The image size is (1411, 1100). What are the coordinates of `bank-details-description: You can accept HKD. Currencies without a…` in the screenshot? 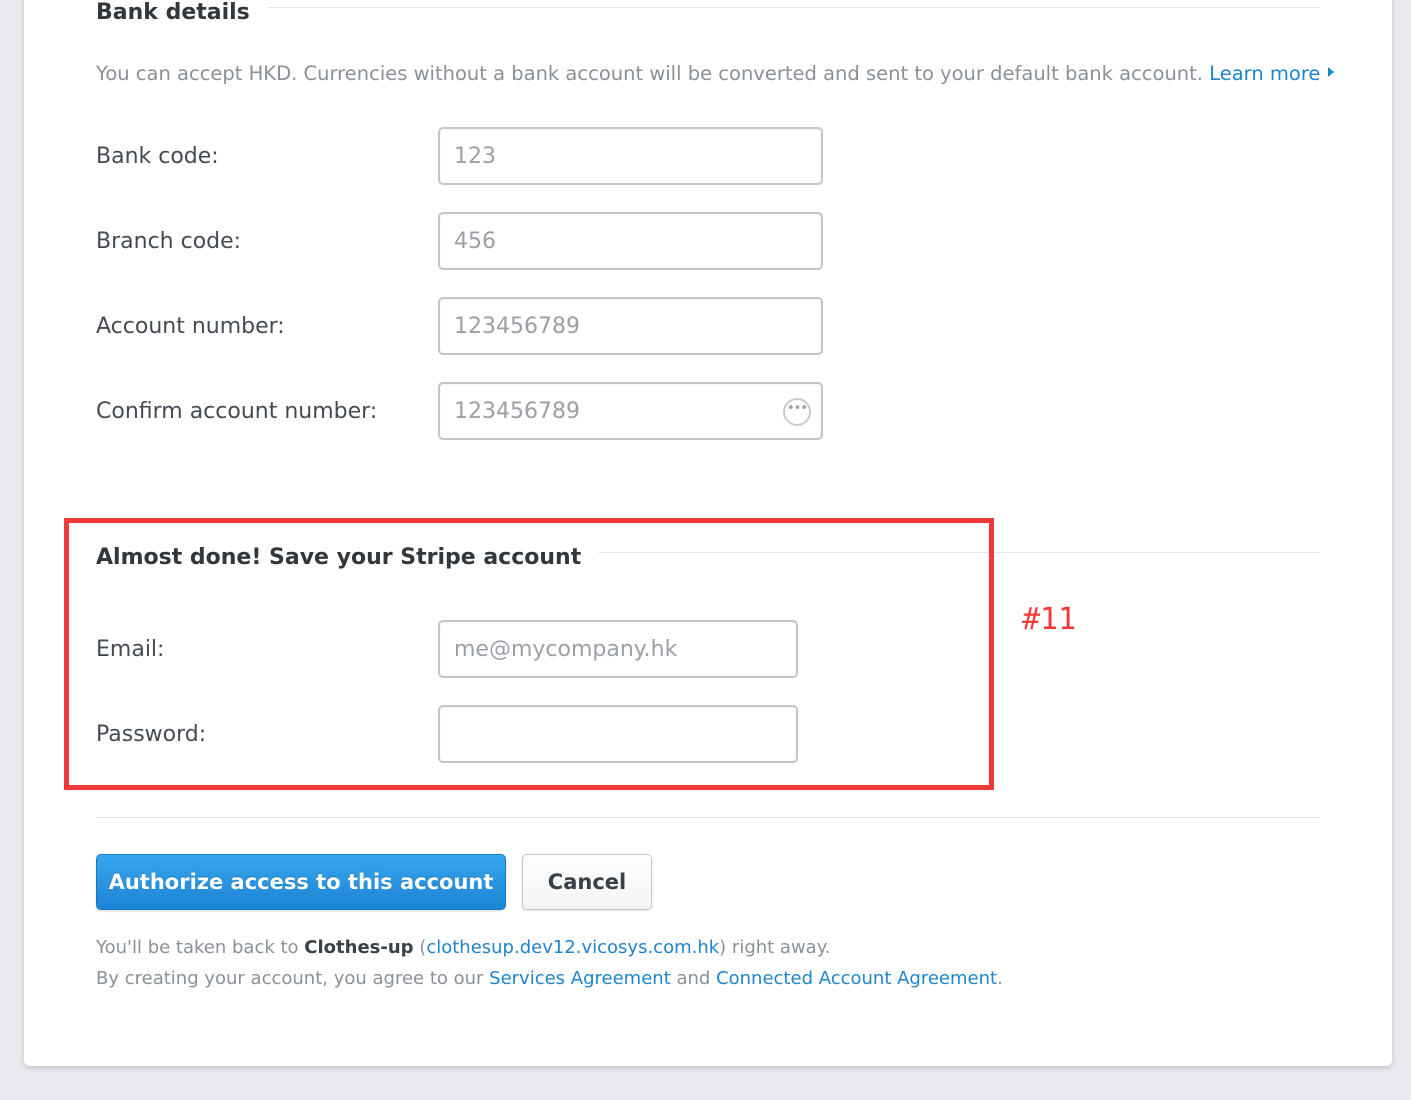 It's located at (715, 73).